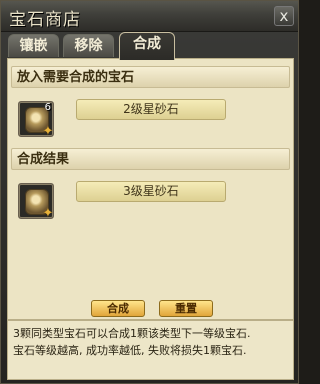 Image resolution: width=320 pixels, height=384 pixels. What do you see at coordinates (150, 159) in the screenshot?
I see `result-section-heading: 合成结果` at bounding box center [150, 159].